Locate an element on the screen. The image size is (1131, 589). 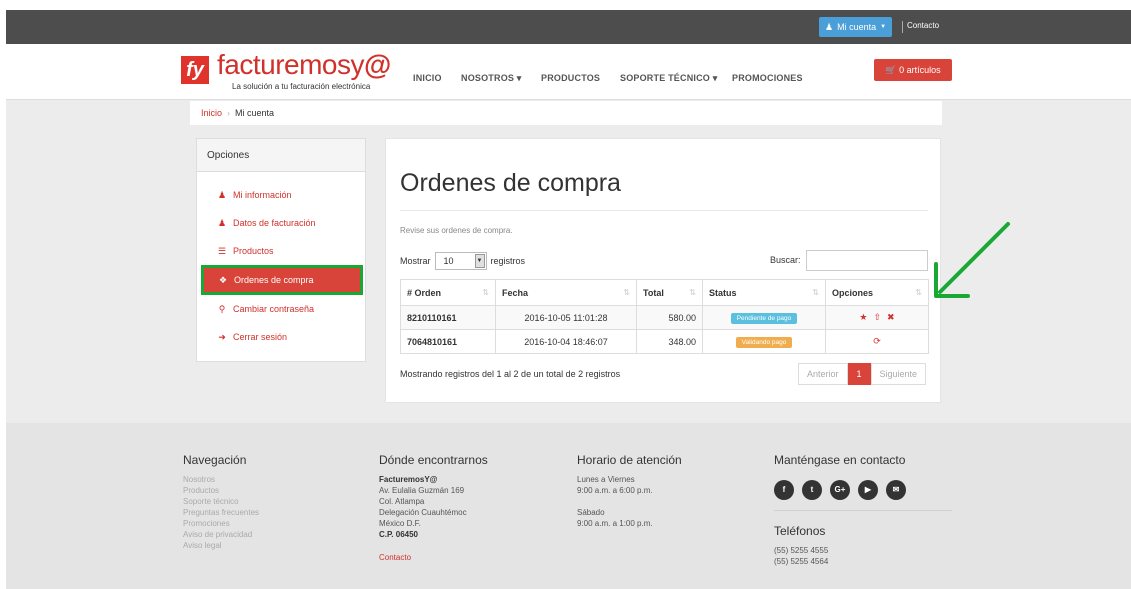
divider is located at coordinates (902, 27).